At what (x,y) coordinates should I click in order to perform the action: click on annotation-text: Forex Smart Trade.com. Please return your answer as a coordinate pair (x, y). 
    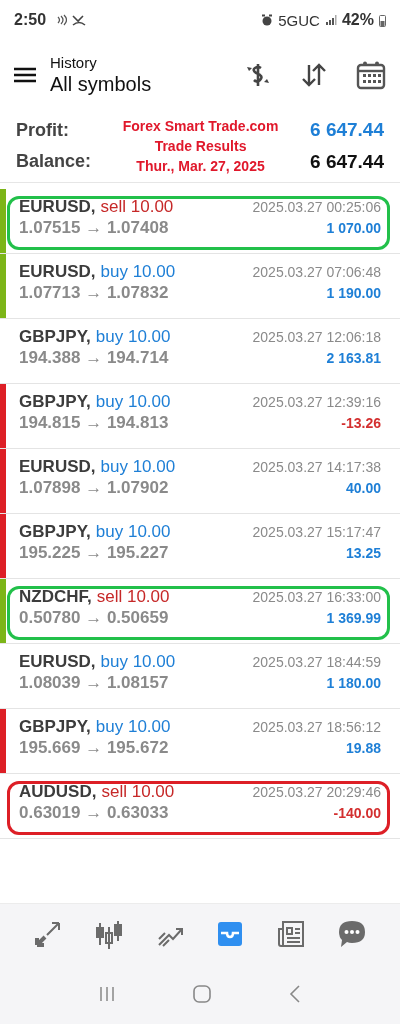
    Looking at the image, I should click on (200, 126).